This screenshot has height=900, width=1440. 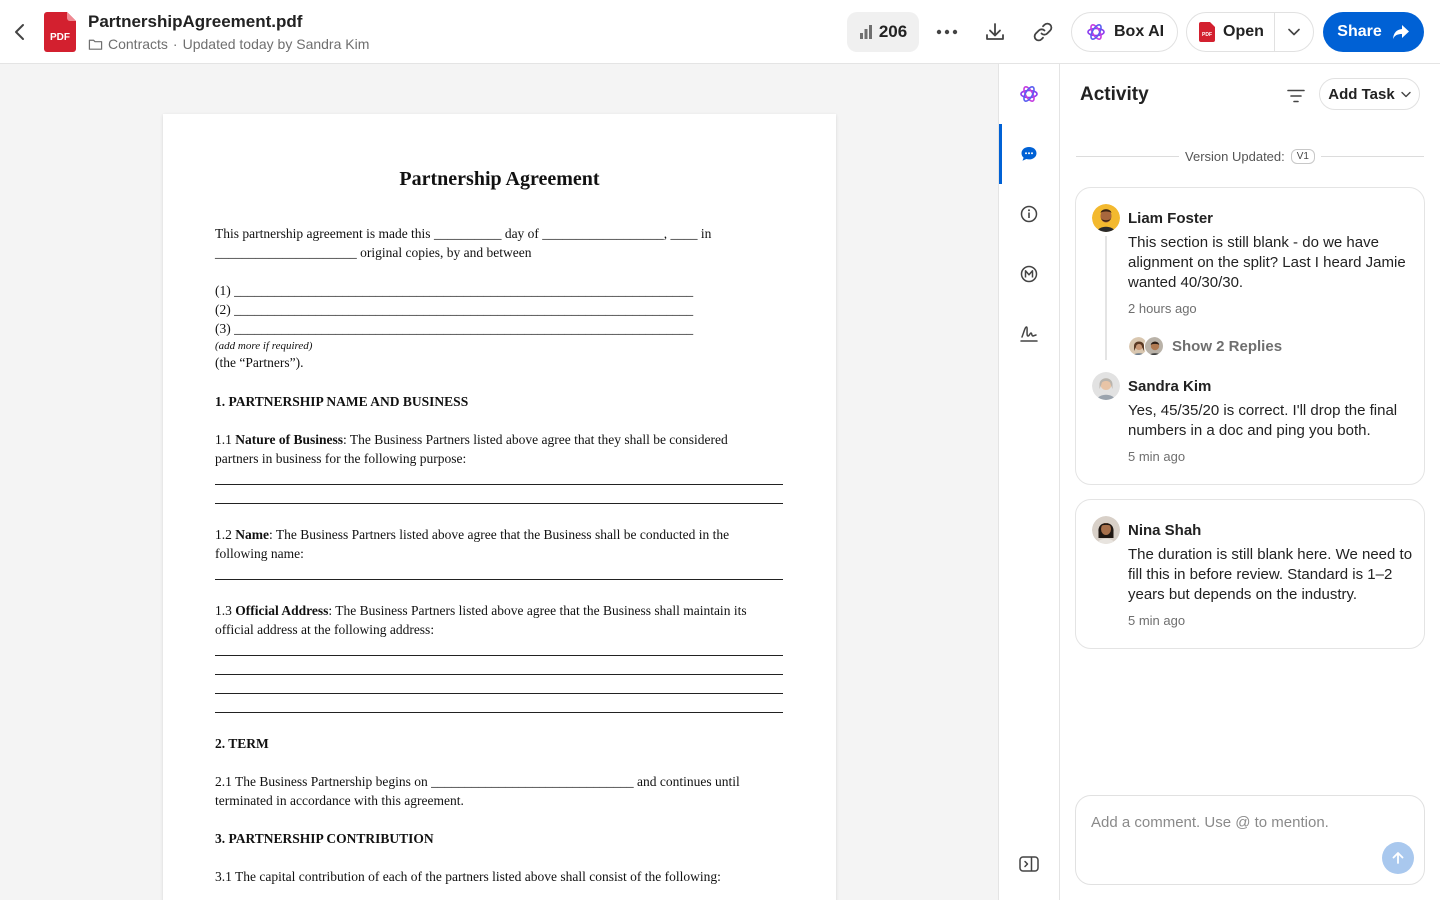 I want to click on download-button, so click(x=995, y=32).